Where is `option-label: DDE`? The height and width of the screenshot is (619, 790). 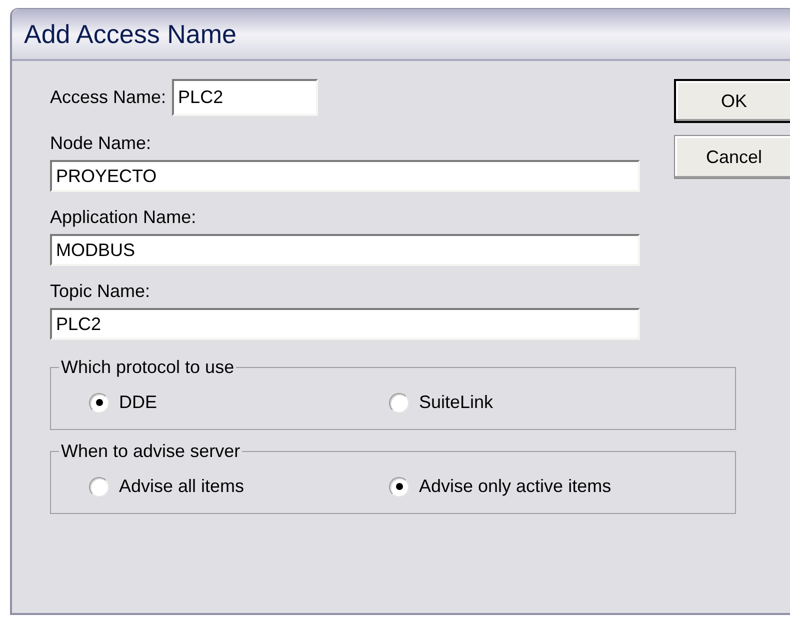 option-label: DDE is located at coordinates (138, 402).